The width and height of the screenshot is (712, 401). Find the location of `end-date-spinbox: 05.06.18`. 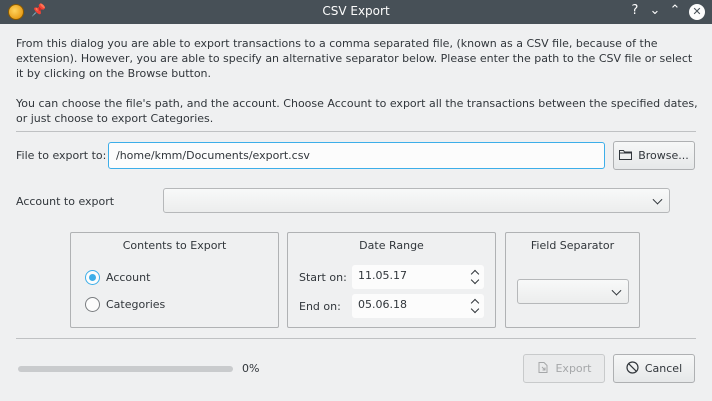

end-date-spinbox: 05.06.18 is located at coordinates (418, 306).